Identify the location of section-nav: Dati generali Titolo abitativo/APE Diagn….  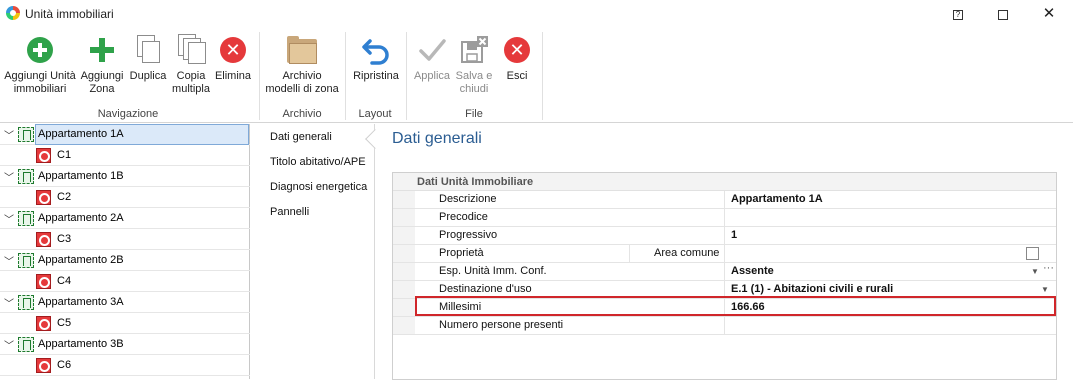
(318, 251).